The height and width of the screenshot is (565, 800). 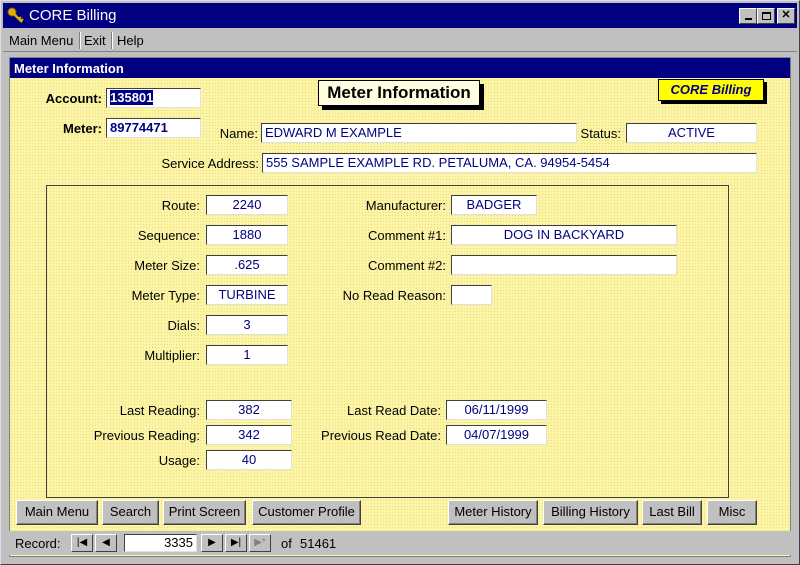 What do you see at coordinates (179, 460) in the screenshot?
I see `usage-label: Usage:` at bounding box center [179, 460].